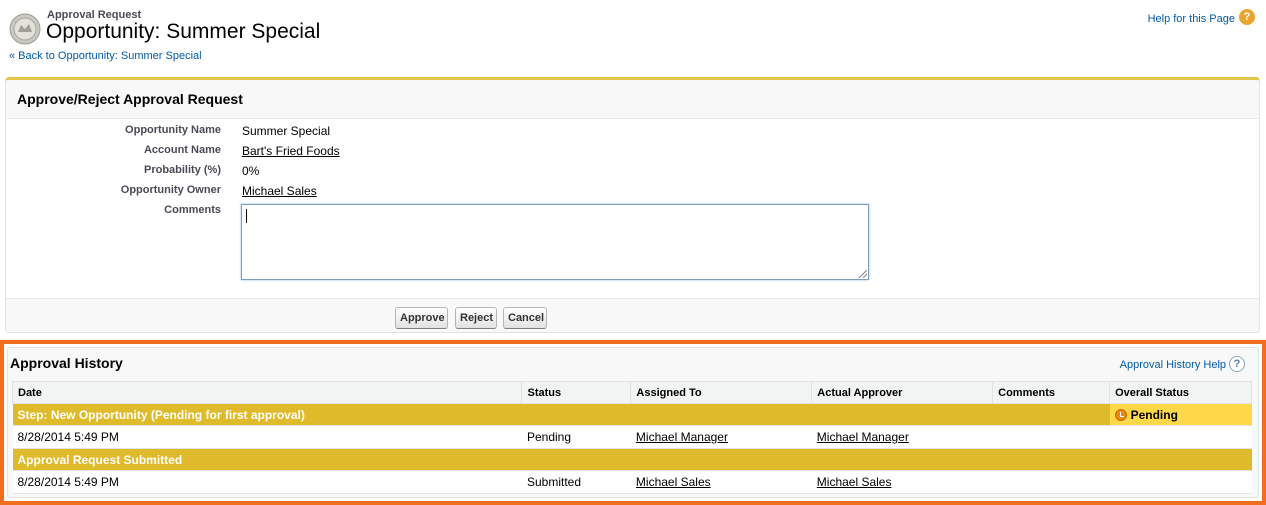  I want to click on field-label: Probability (%), so click(182, 170).